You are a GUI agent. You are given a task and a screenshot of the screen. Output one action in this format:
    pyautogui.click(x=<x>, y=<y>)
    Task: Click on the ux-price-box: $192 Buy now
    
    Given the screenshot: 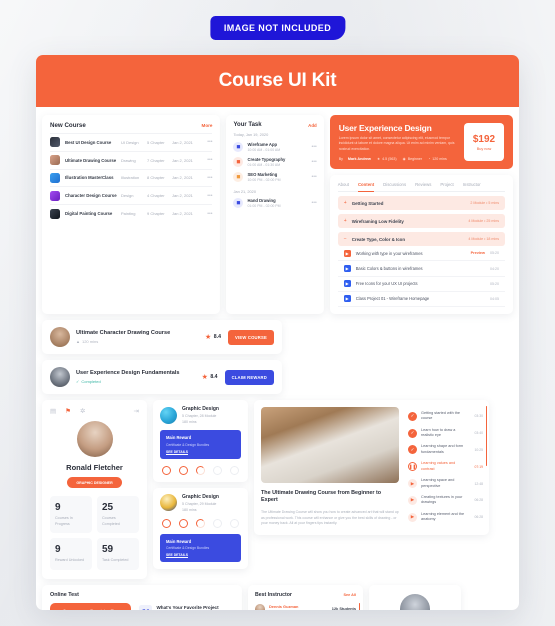 What is the action you would take?
    pyautogui.click(x=484, y=142)
    